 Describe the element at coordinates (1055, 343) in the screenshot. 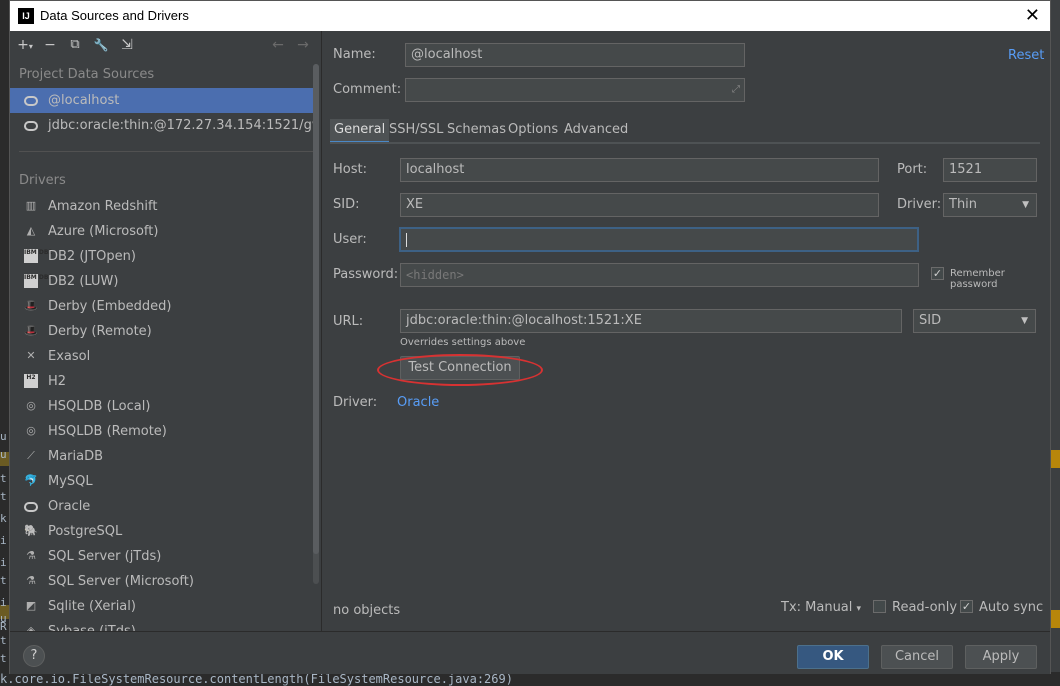

I see `background-editor-right` at that location.